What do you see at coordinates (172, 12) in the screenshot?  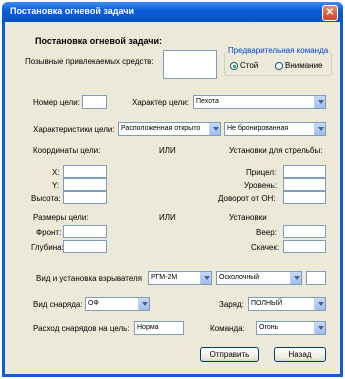 I see `title-bar: Постановка огневой задачи ✕` at bounding box center [172, 12].